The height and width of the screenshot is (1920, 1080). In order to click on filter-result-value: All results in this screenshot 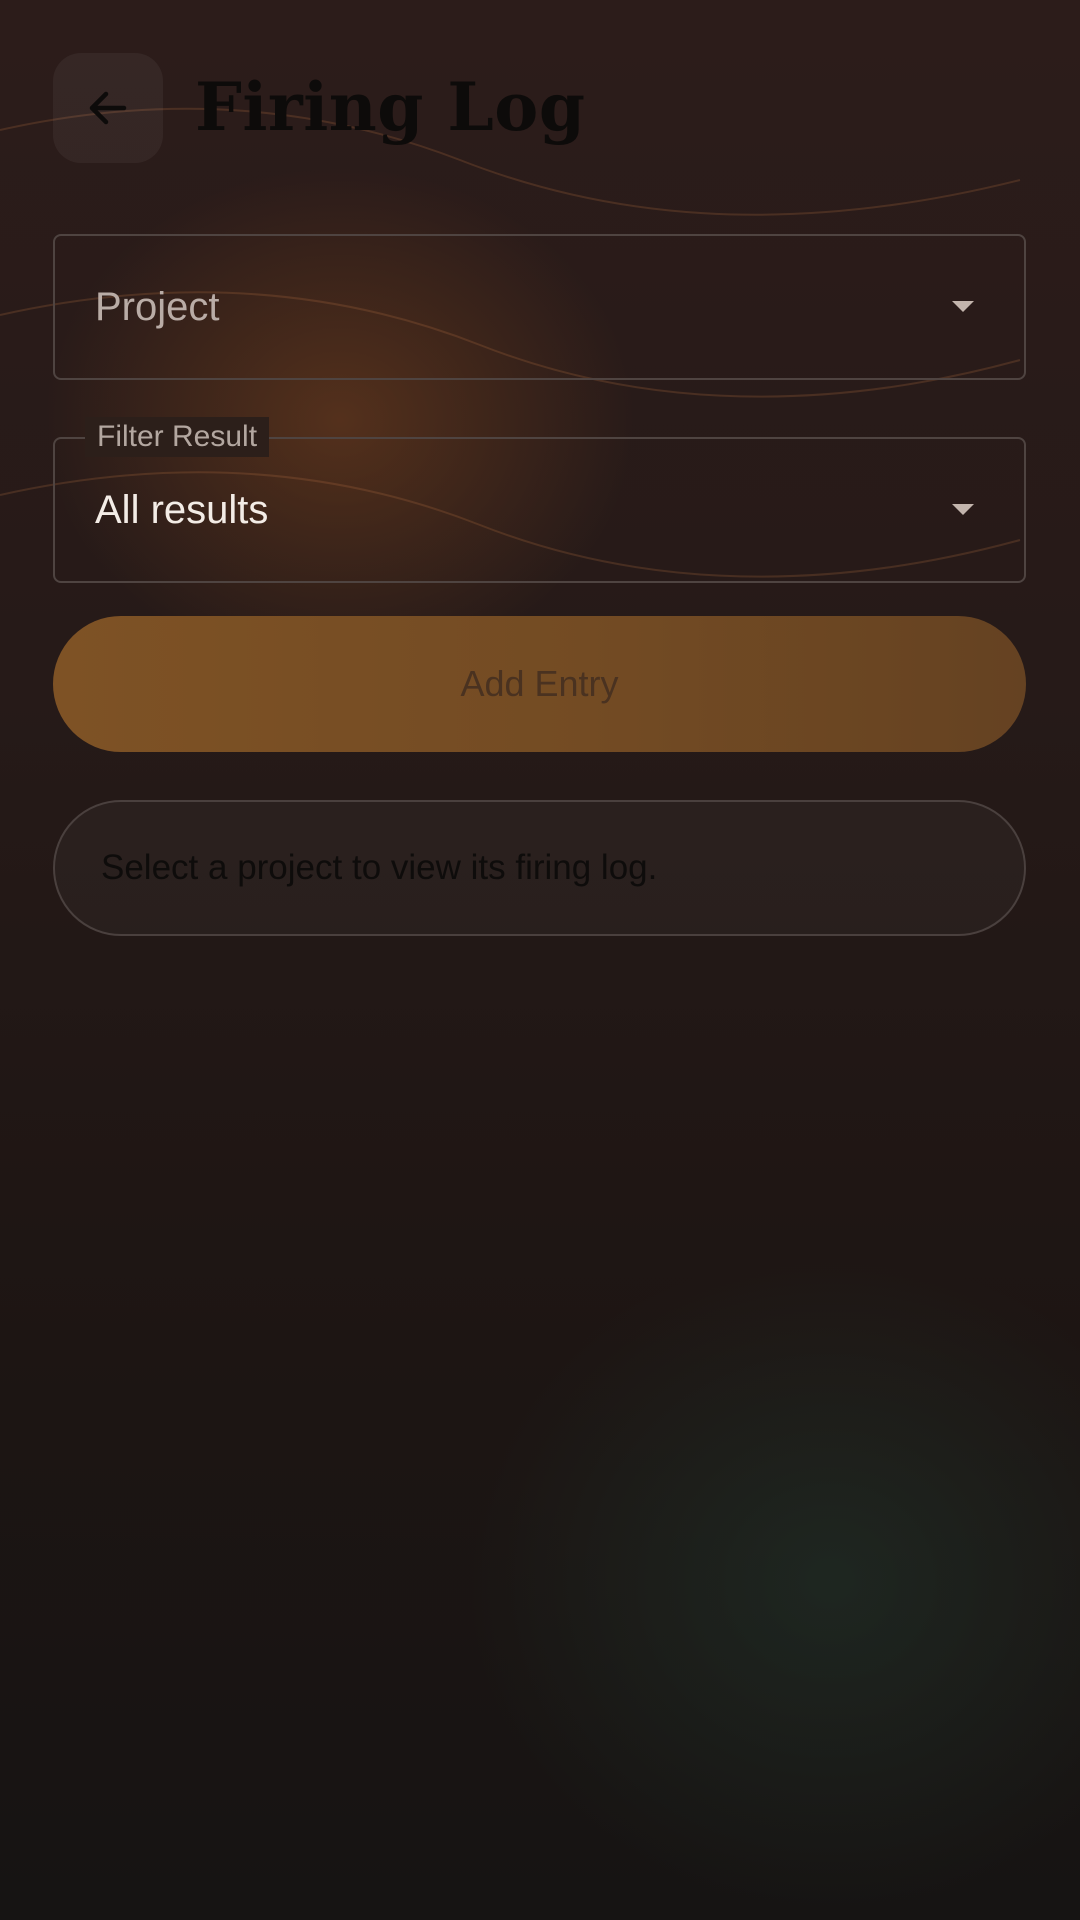, I will do `click(182, 509)`.